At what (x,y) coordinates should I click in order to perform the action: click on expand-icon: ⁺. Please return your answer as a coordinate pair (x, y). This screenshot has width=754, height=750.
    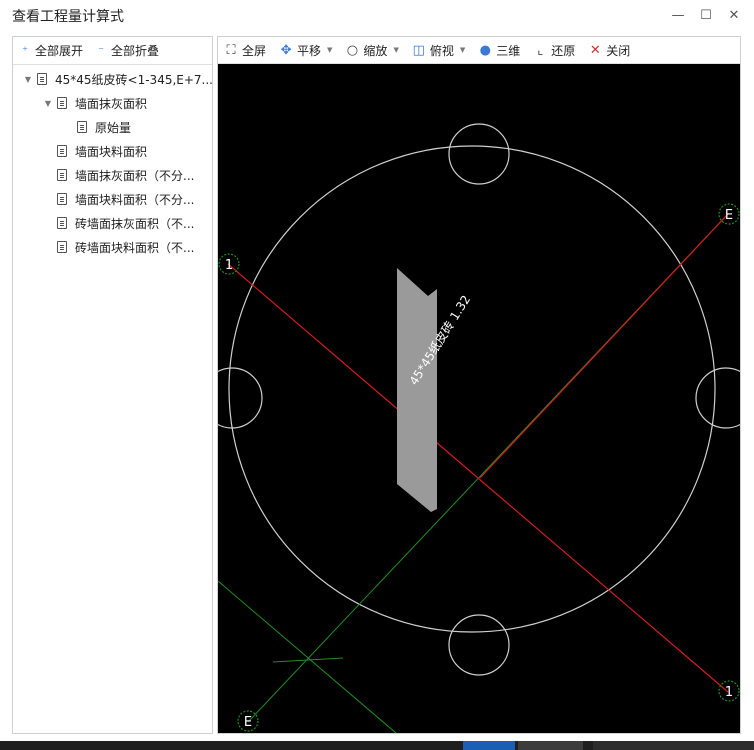
    Looking at the image, I should click on (25, 50).